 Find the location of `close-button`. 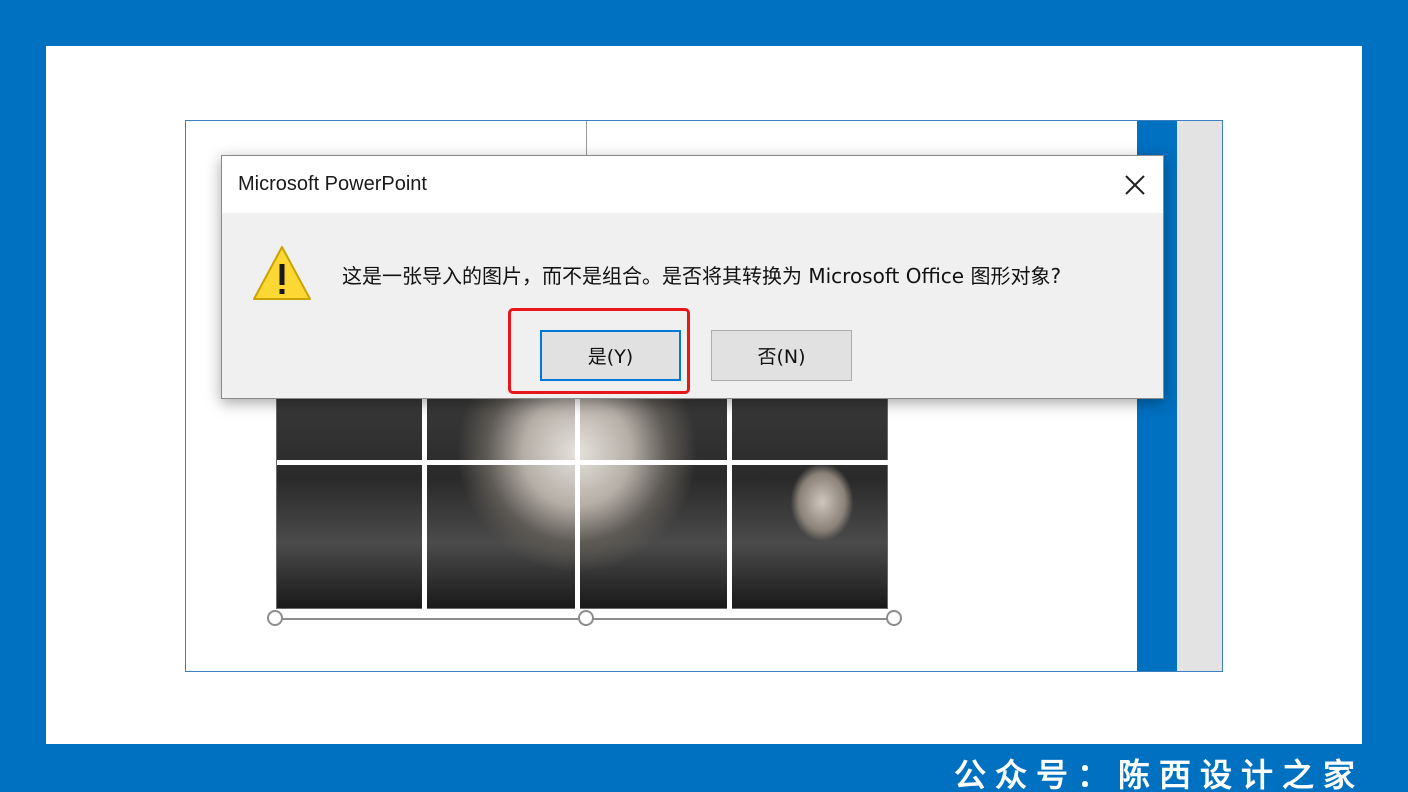

close-button is located at coordinates (1135, 185).